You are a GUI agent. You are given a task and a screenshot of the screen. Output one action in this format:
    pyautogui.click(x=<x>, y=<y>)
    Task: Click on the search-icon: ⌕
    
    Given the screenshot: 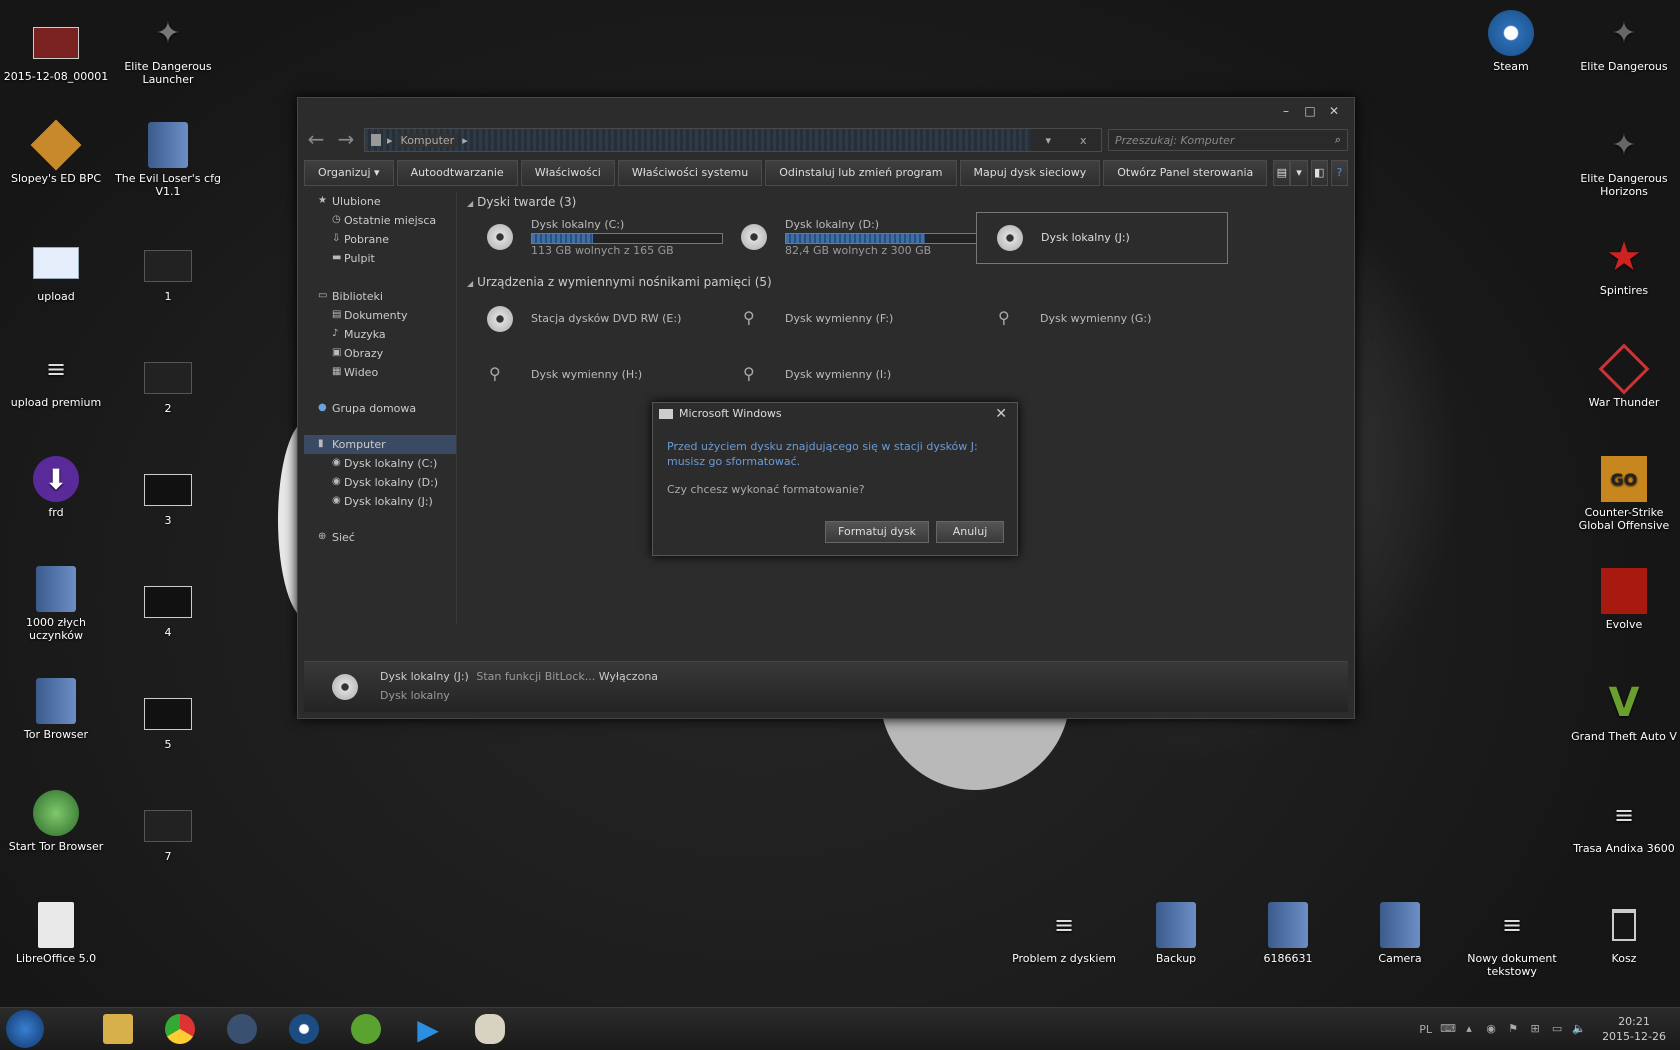 What is the action you would take?
    pyautogui.click(x=1338, y=140)
    